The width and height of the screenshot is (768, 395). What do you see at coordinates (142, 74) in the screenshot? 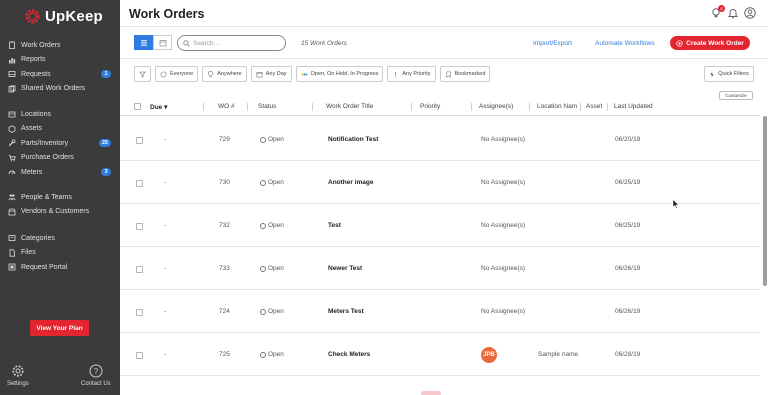
I see `filter-funnel-button` at bounding box center [142, 74].